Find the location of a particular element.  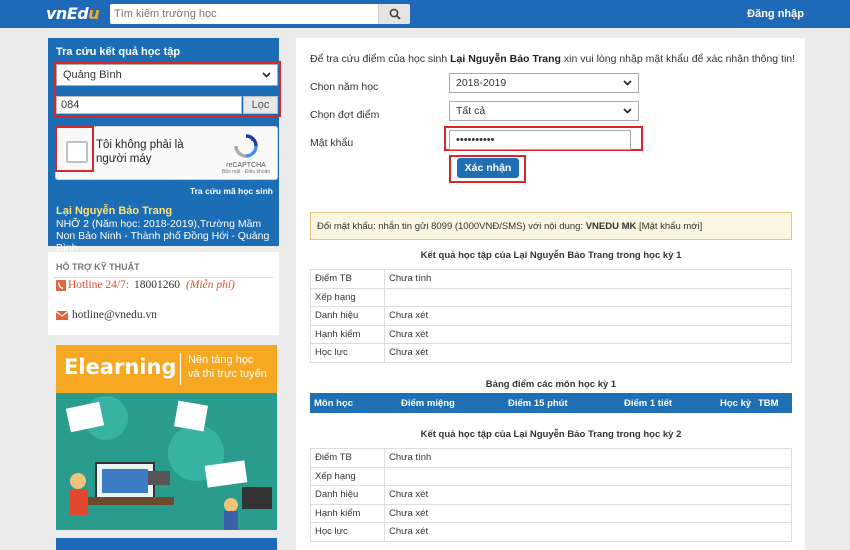

table-row: Điểm TB Chưa tính is located at coordinates (551, 458).